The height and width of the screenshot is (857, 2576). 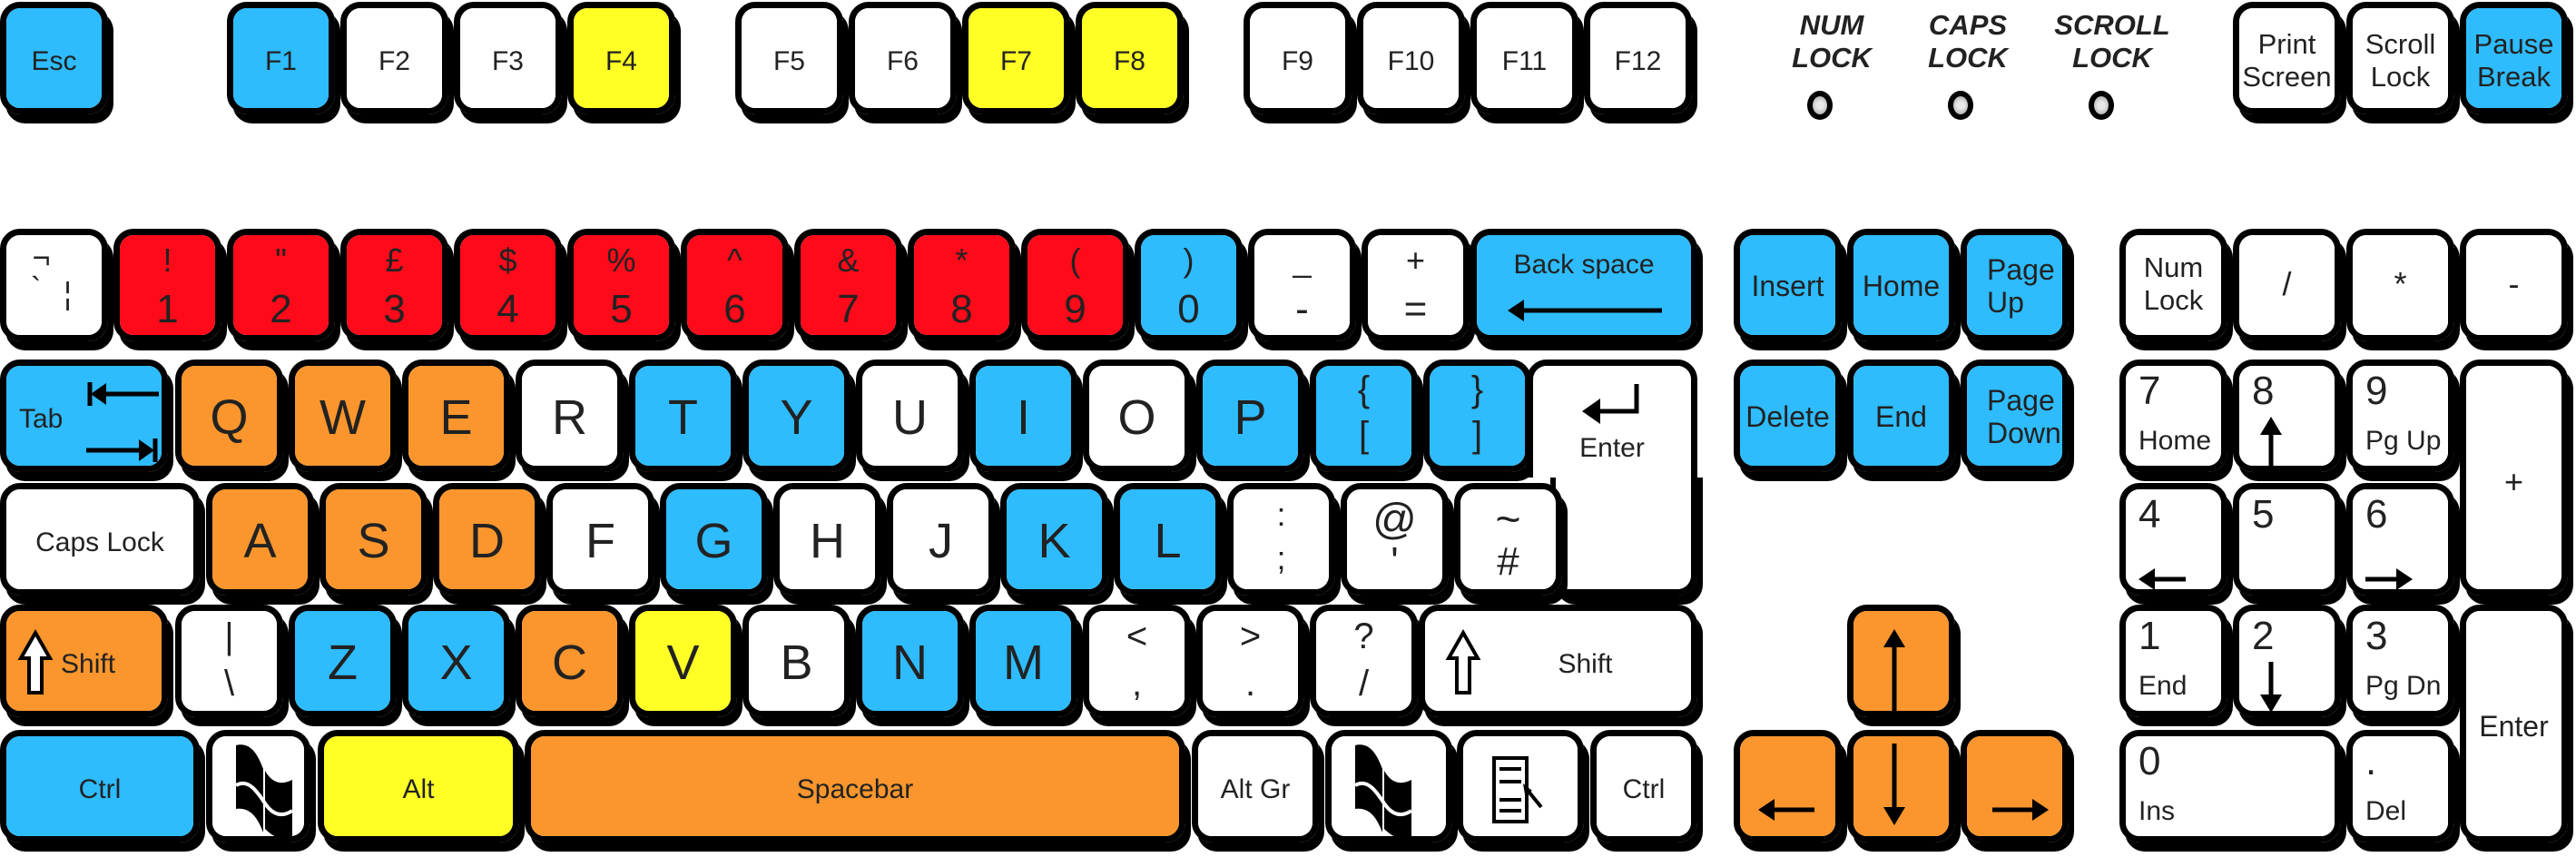 What do you see at coordinates (570, 661) in the screenshot?
I see `key-c: C` at bounding box center [570, 661].